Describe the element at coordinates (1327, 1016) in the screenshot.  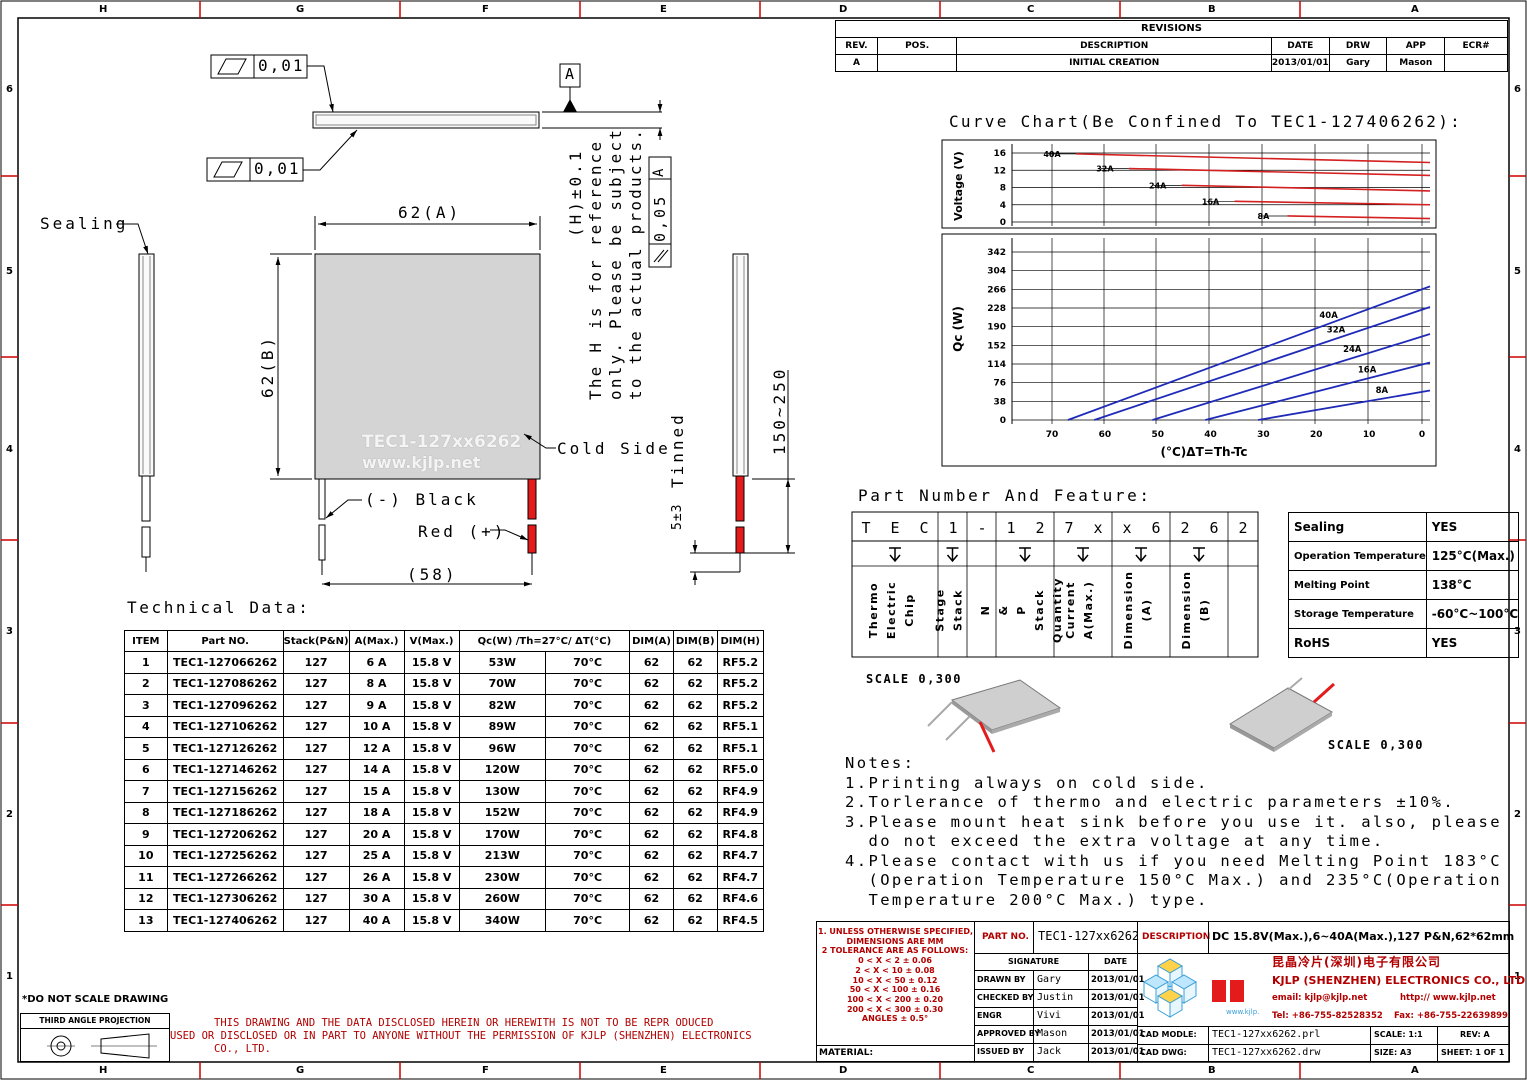
I see `company-tel: Tel: +86-755-82528352` at that location.